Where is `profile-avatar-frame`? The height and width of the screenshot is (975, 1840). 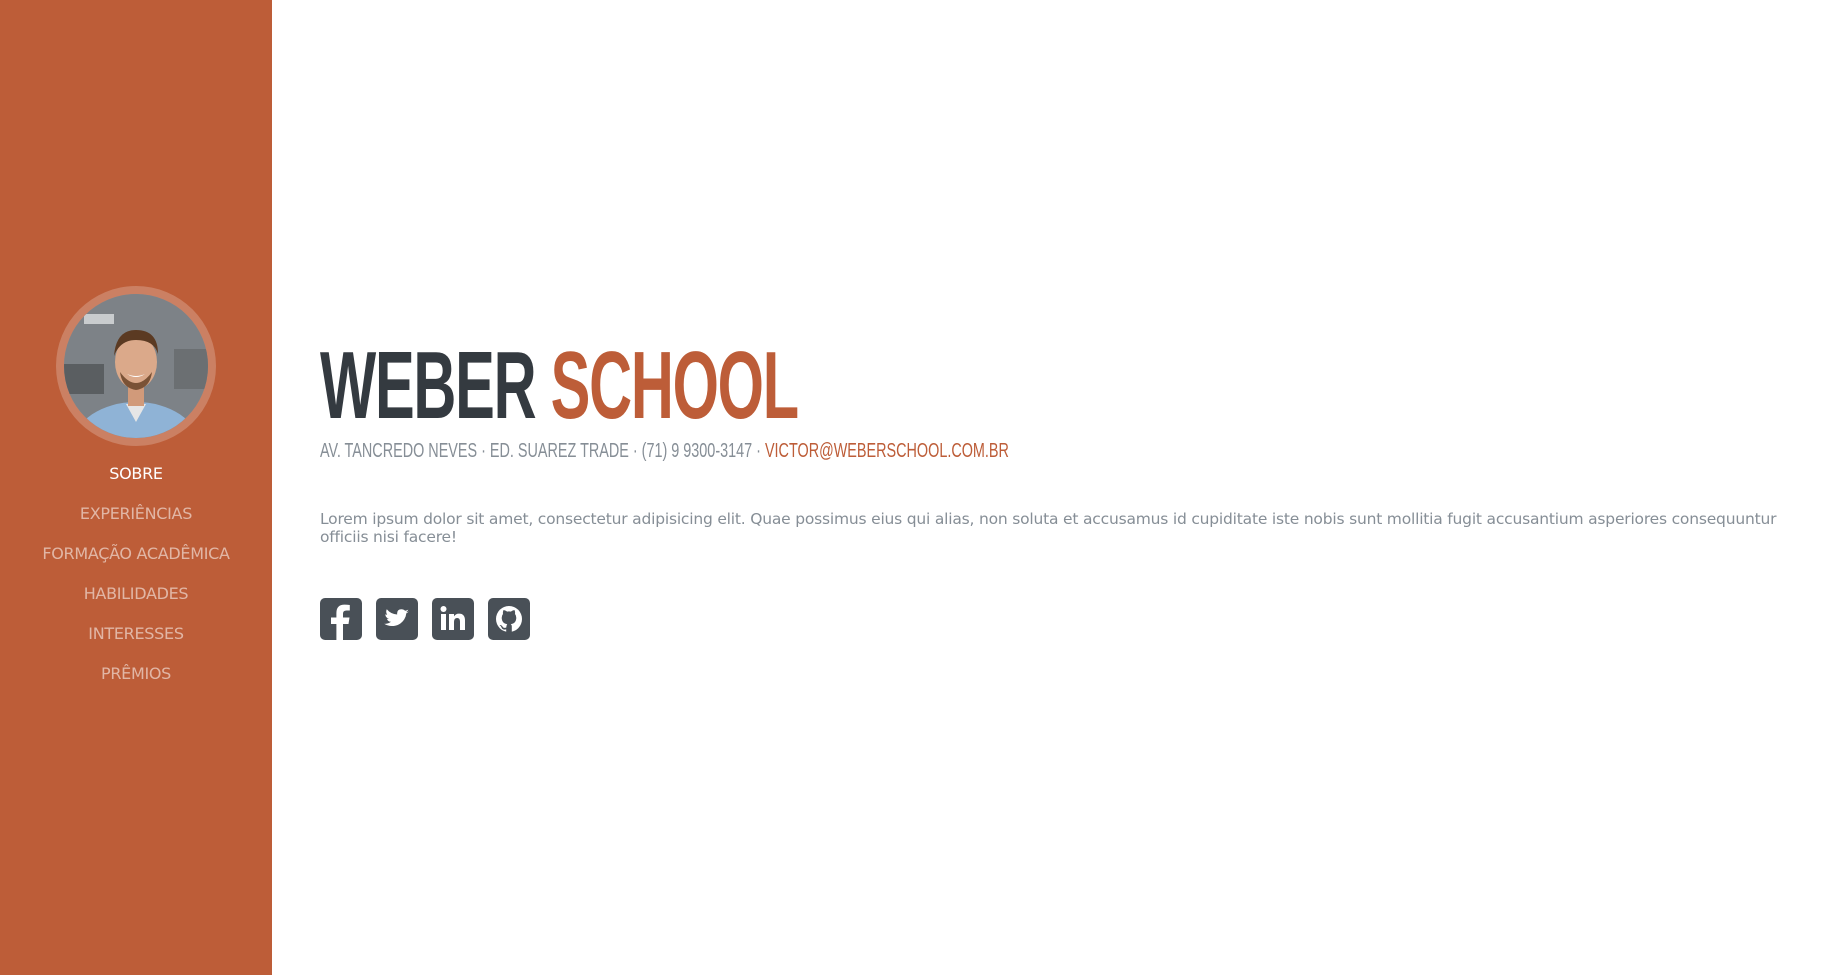
profile-avatar-frame is located at coordinates (136, 366).